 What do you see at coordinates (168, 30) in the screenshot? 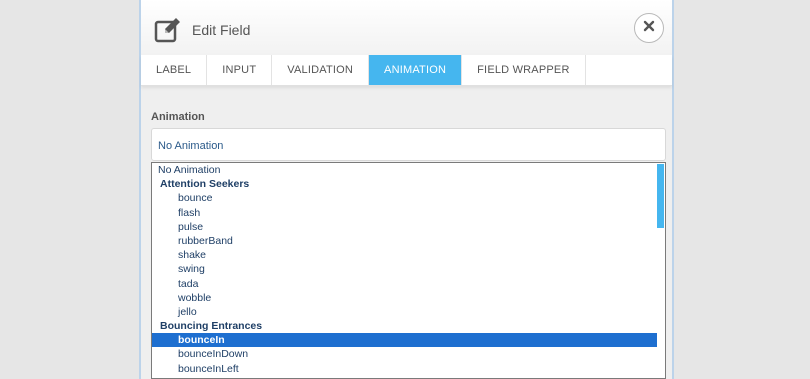
I see `edit-icon` at bounding box center [168, 30].